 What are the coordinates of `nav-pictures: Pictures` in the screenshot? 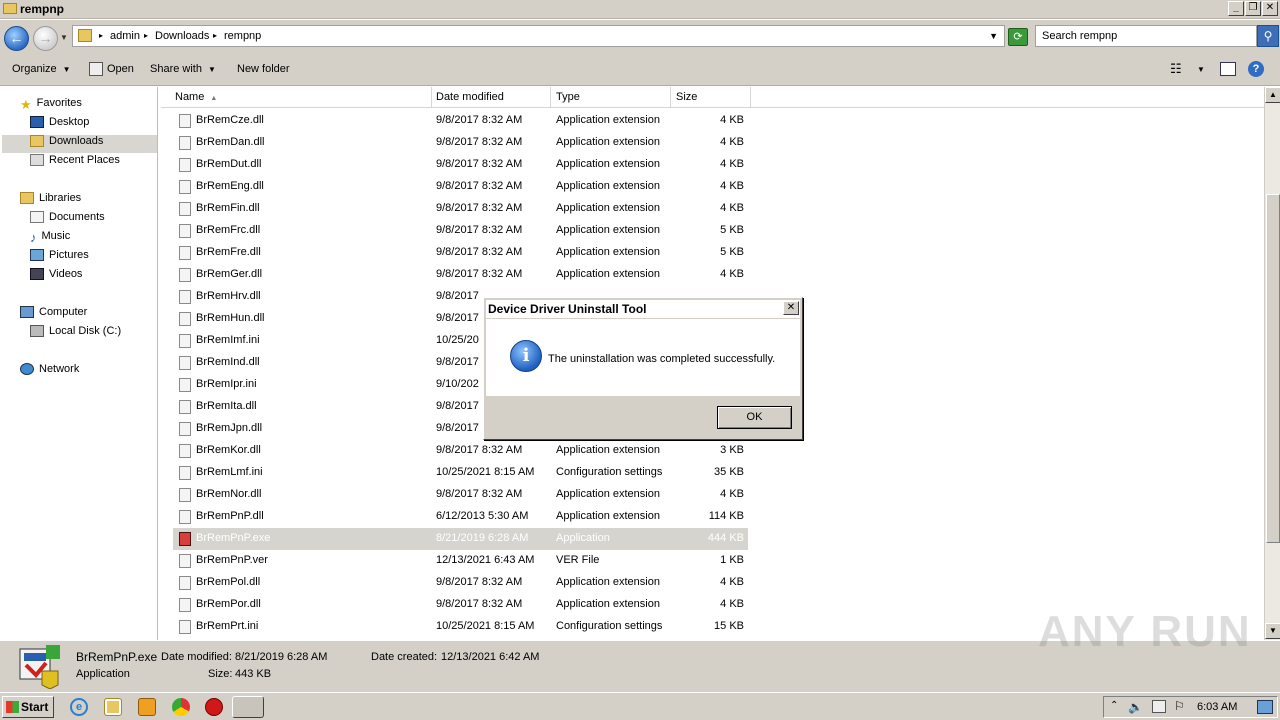 It's located at (59, 255).